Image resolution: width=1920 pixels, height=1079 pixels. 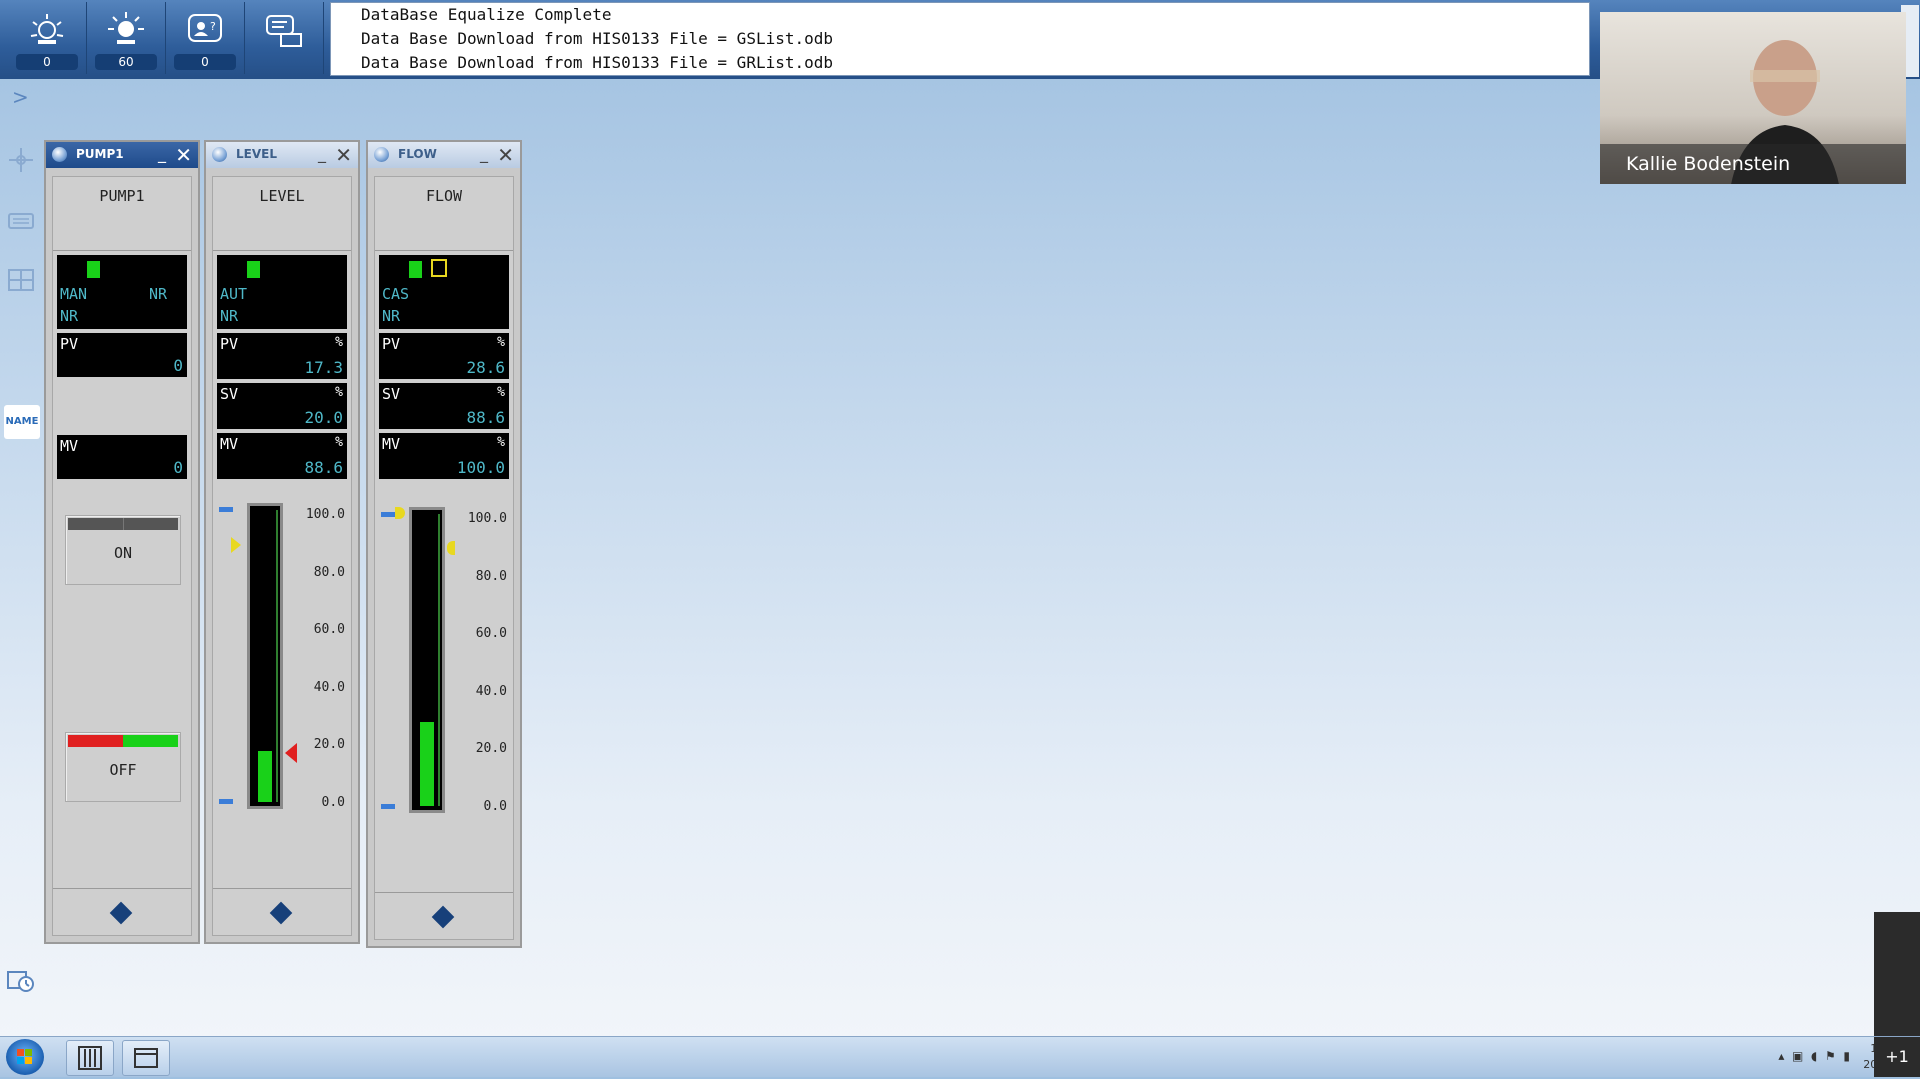 I want to click on tray-volume-icon: ◖, so click(x=1814, y=1056).